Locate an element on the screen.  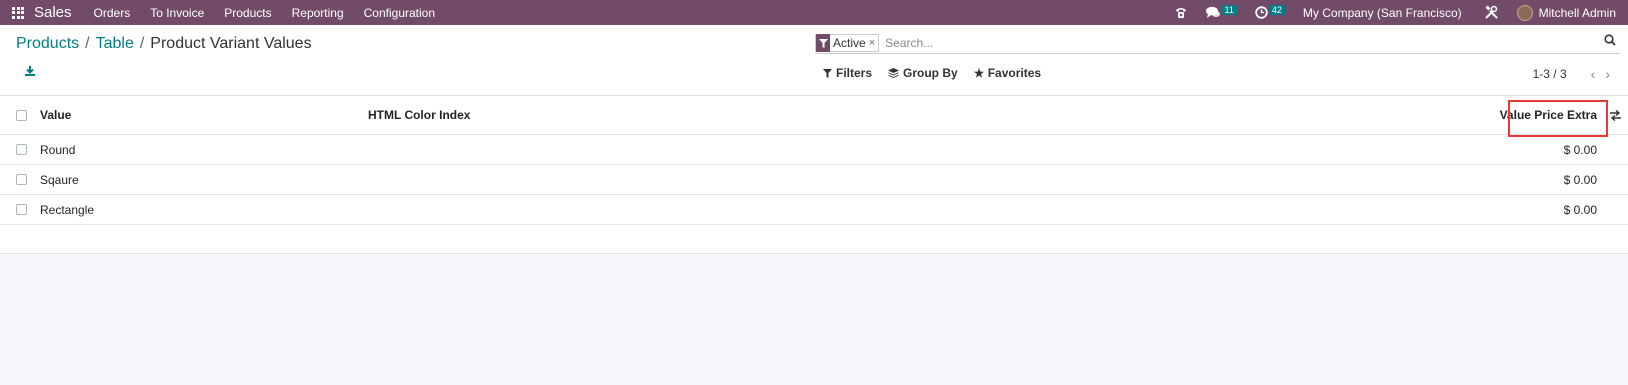
search-icon is located at coordinates (1610, 41).